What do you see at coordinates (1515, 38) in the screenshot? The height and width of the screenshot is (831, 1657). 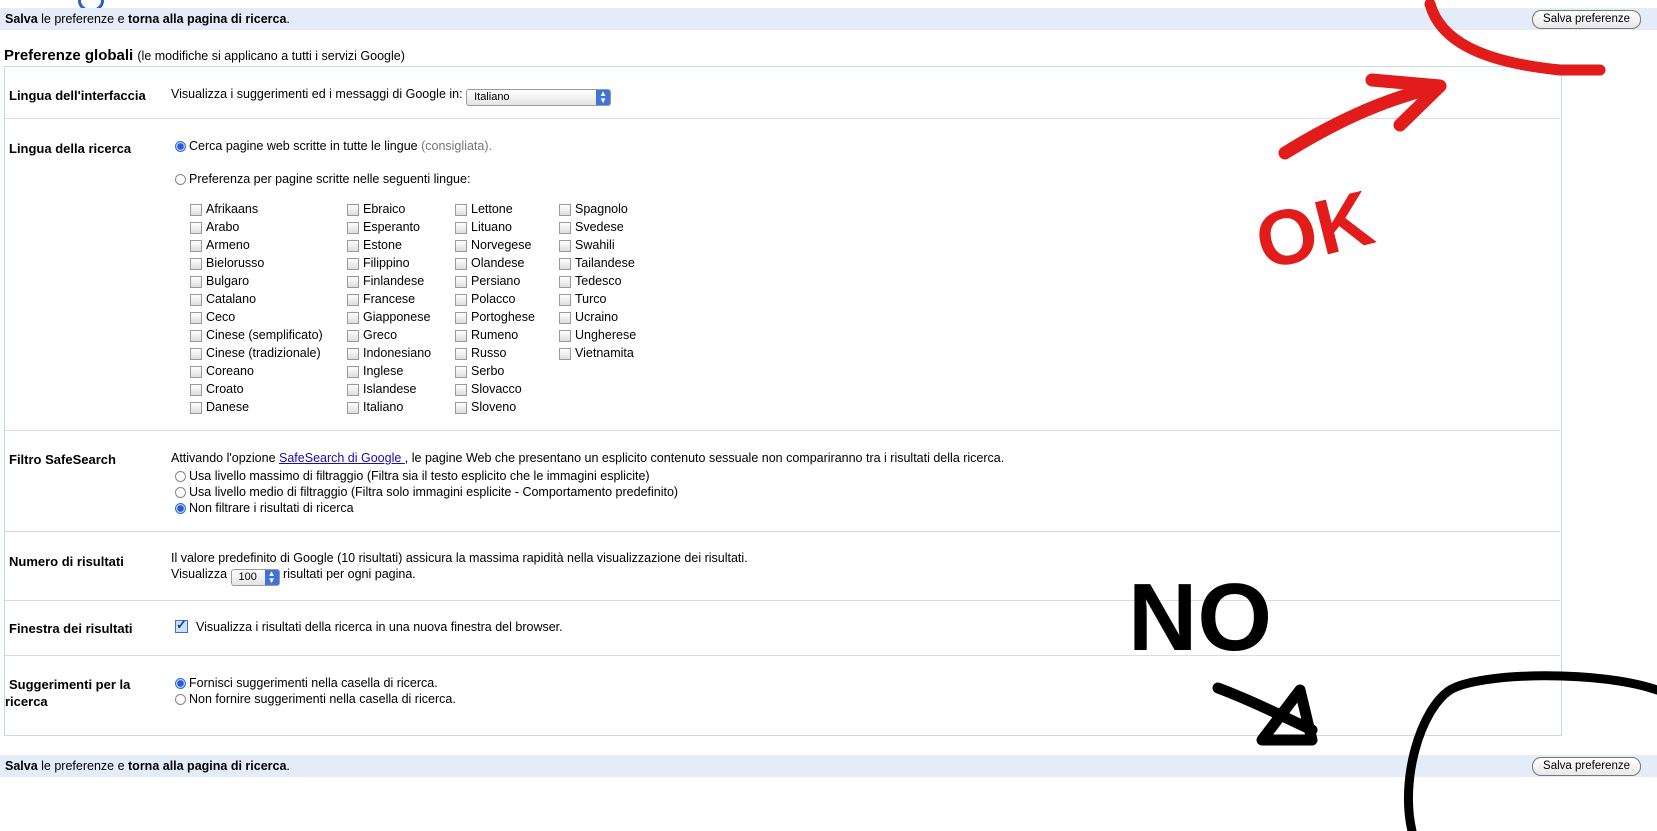 I see `red-circle-annotation` at bounding box center [1515, 38].